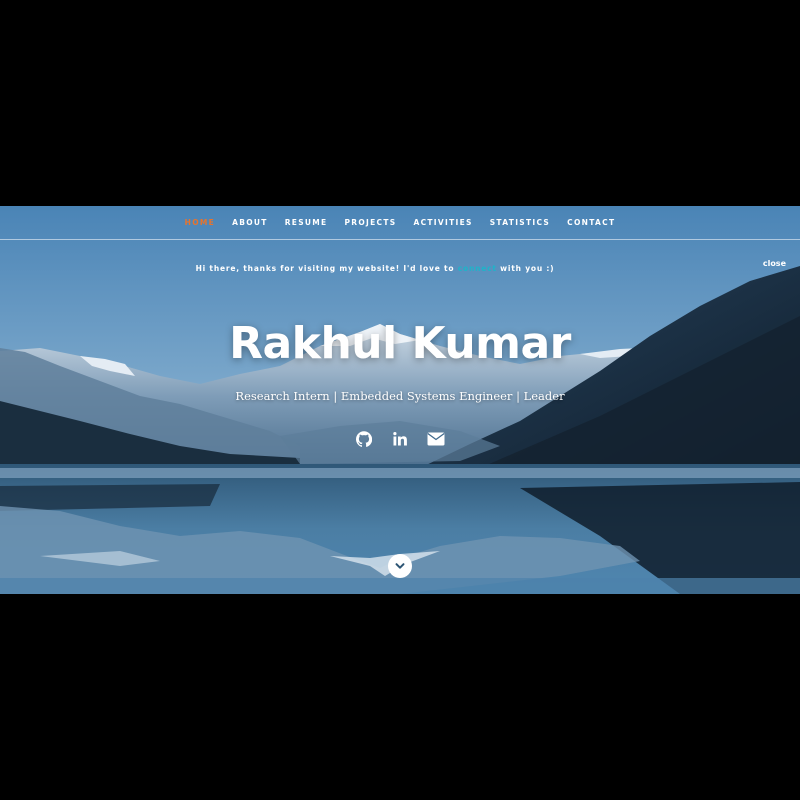 Image resolution: width=800 pixels, height=800 pixels. What do you see at coordinates (525, 268) in the screenshot?
I see `greeting-text-end: with you :)` at bounding box center [525, 268].